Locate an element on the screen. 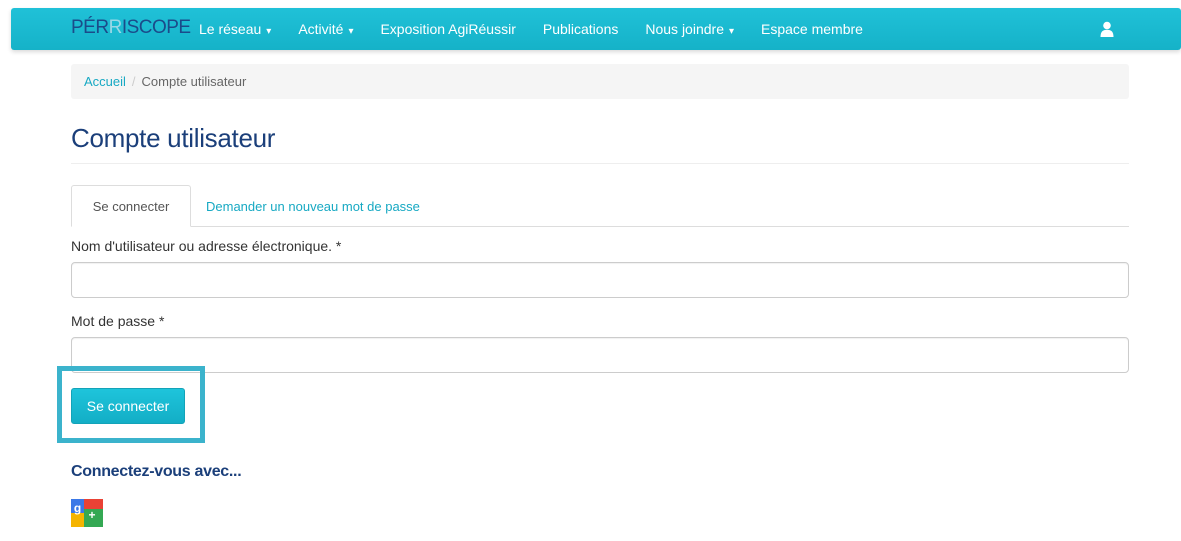 The width and height of the screenshot is (1181, 541). nav-item-label: Publications is located at coordinates (580, 29).